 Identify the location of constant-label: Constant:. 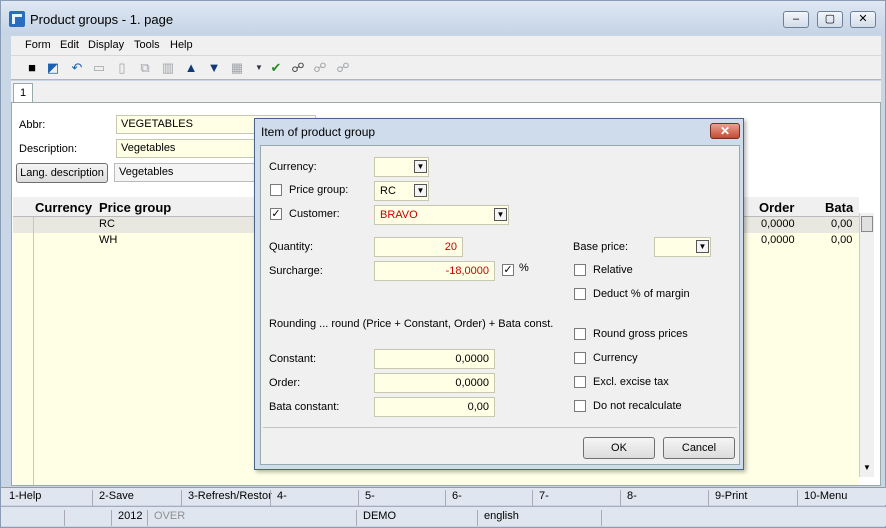
(293, 359).